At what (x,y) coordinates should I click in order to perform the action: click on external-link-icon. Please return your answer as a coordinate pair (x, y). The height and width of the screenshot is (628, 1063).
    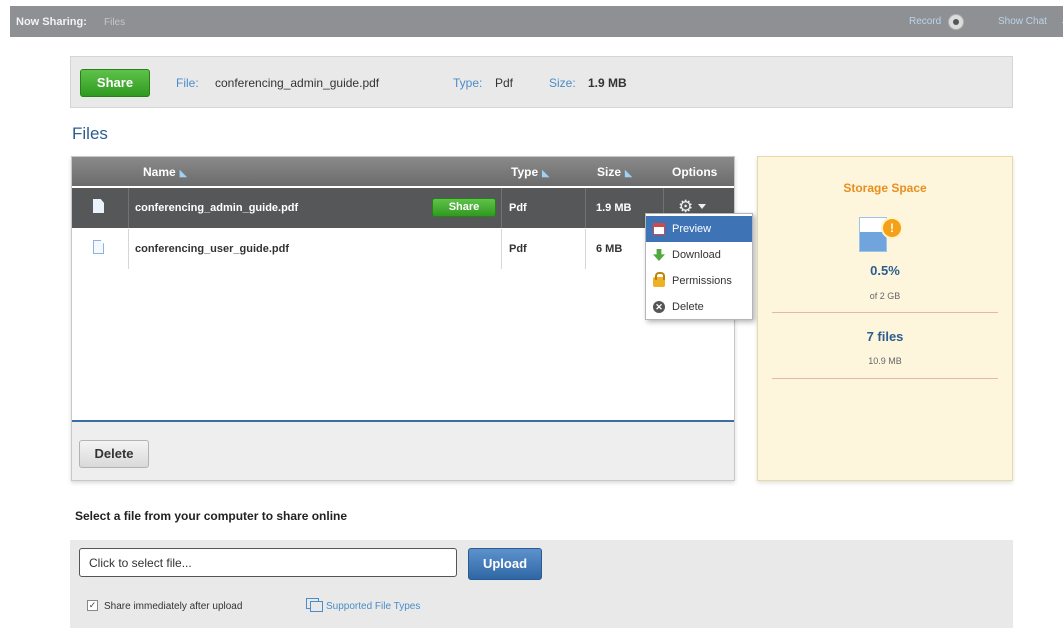
    Looking at the image, I should click on (314, 605).